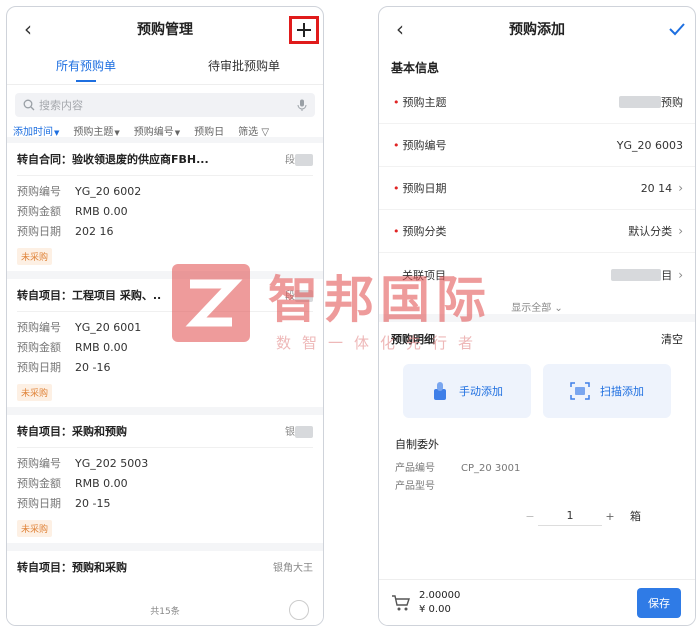 Image resolution: width=700 pixels, height=632 pixels. I want to click on section-basic-info: 基本信息, so click(415, 68).